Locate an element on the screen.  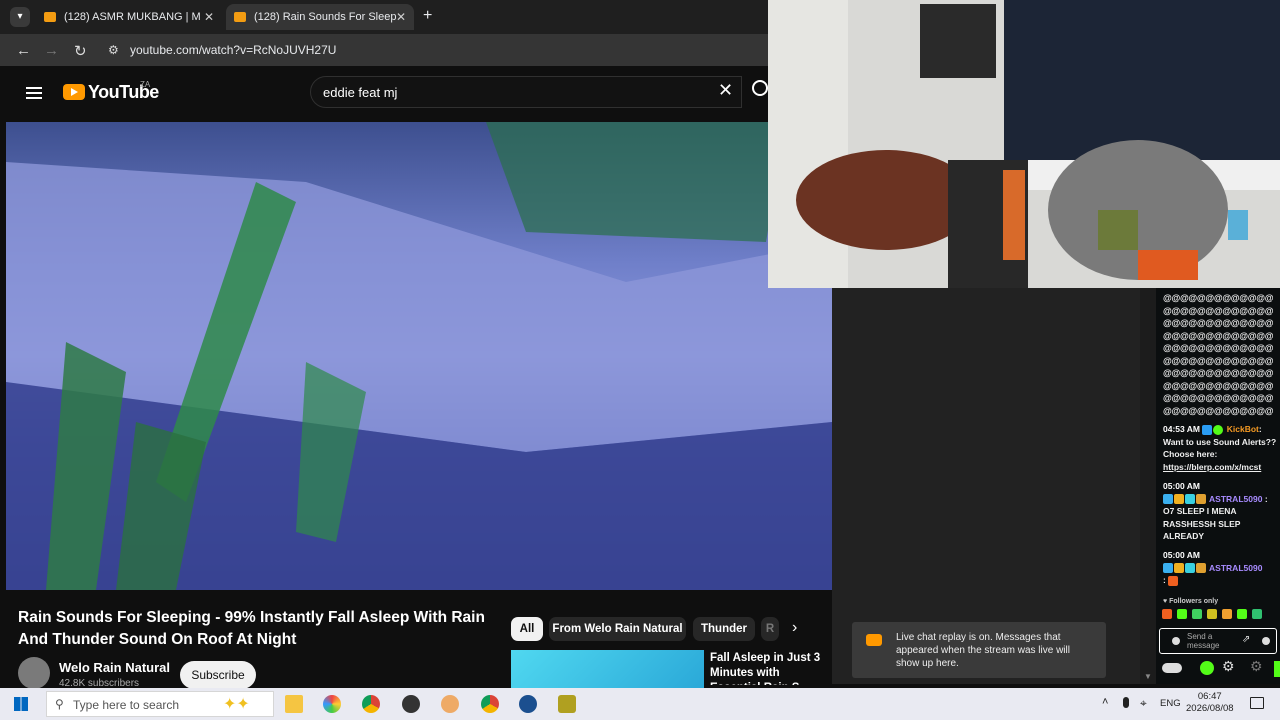
obs-icon is located at coordinates (411, 704).